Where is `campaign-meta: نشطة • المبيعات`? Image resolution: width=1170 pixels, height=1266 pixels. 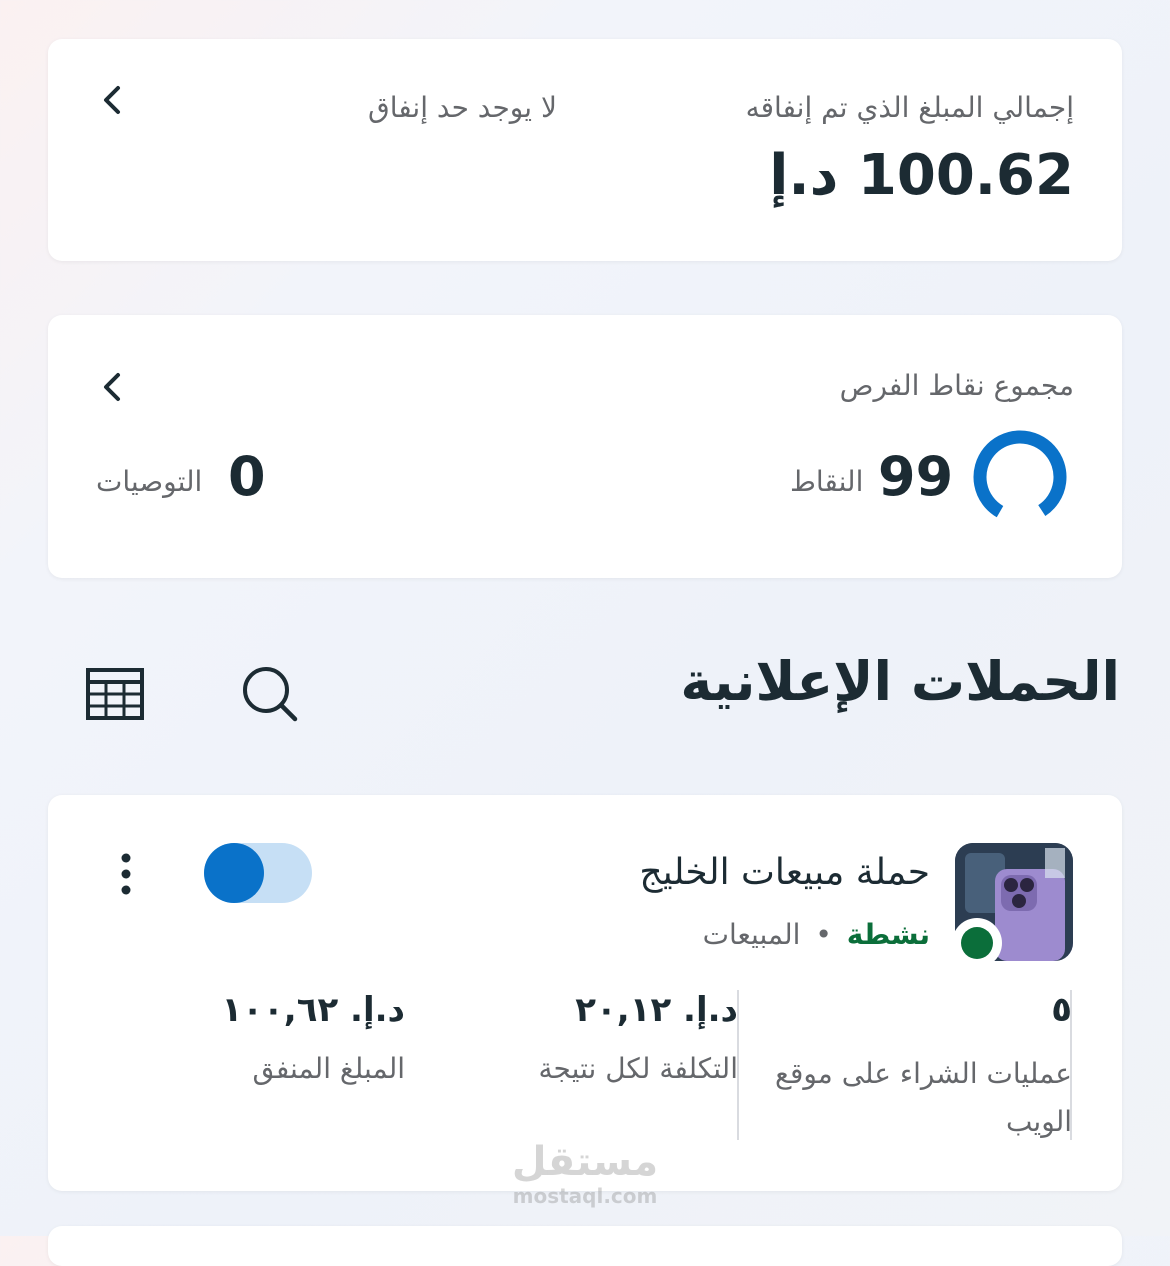 campaign-meta: نشطة • المبيعات is located at coordinates (816, 934).